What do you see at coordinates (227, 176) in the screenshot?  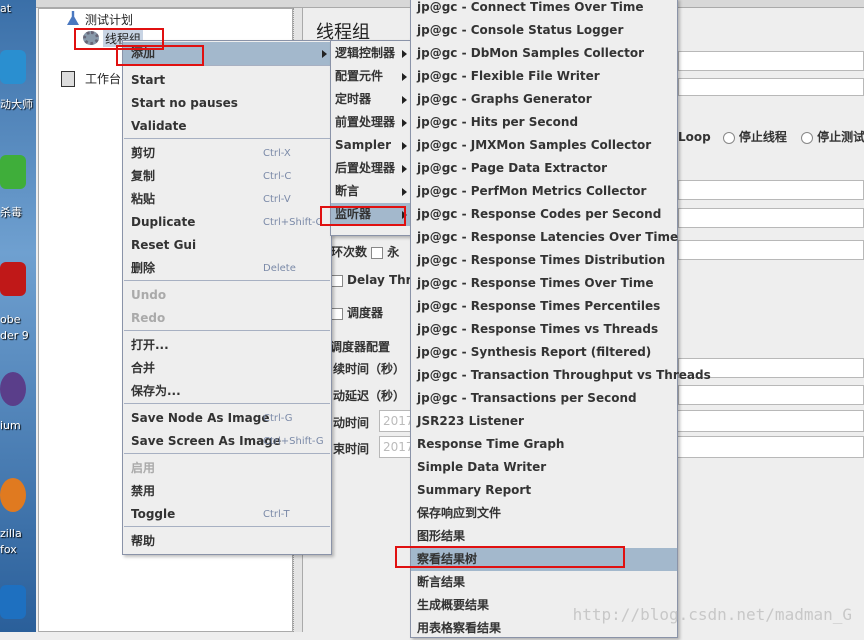 I see `context-menu-item: 复制 Ctrl-C` at bounding box center [227, 176].